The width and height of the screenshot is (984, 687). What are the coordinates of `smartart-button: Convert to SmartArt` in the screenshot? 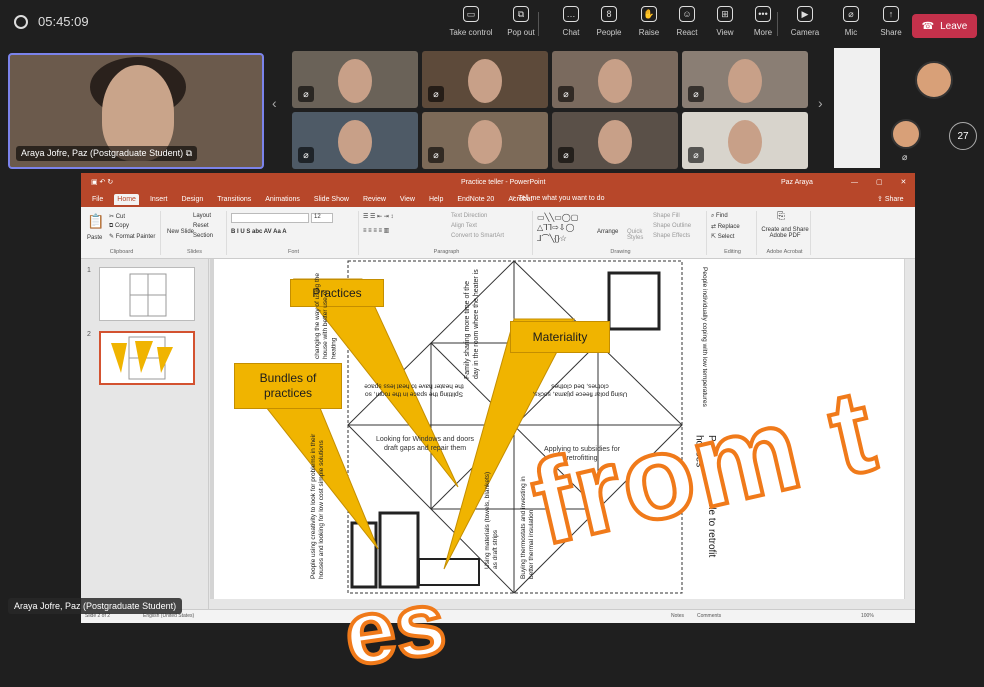 It's located at (477, 236).